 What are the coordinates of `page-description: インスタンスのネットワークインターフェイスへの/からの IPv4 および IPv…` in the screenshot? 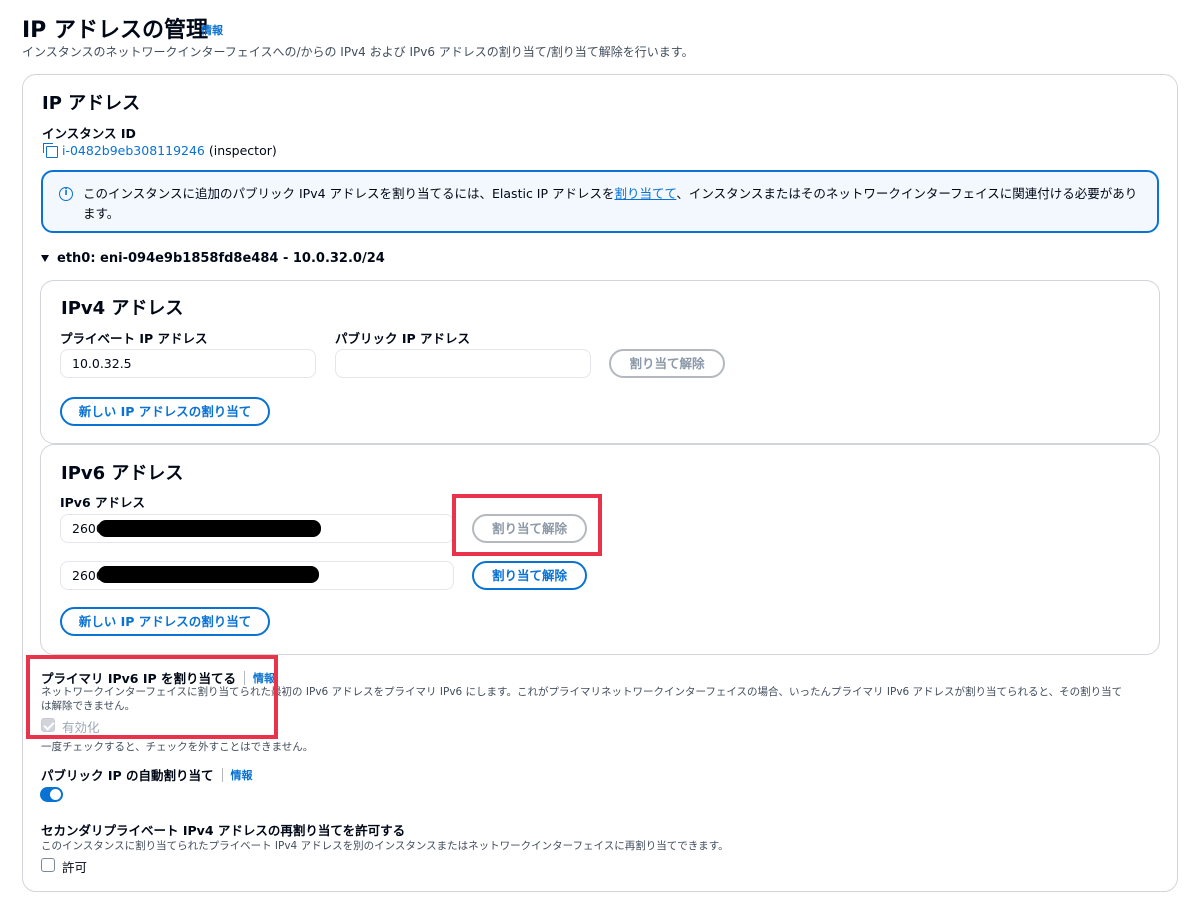 It's located at (358, 52).